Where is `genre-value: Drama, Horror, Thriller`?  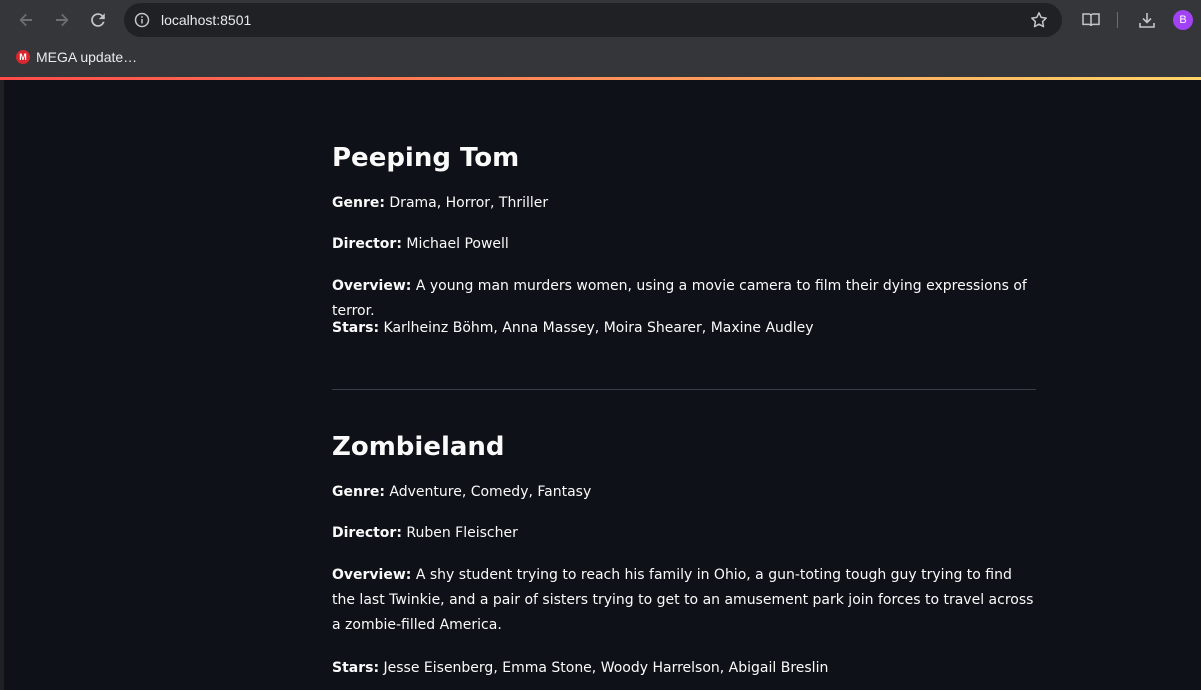 genre-value: Drama, Horror, Thriller is located at coordinates (469, 203).